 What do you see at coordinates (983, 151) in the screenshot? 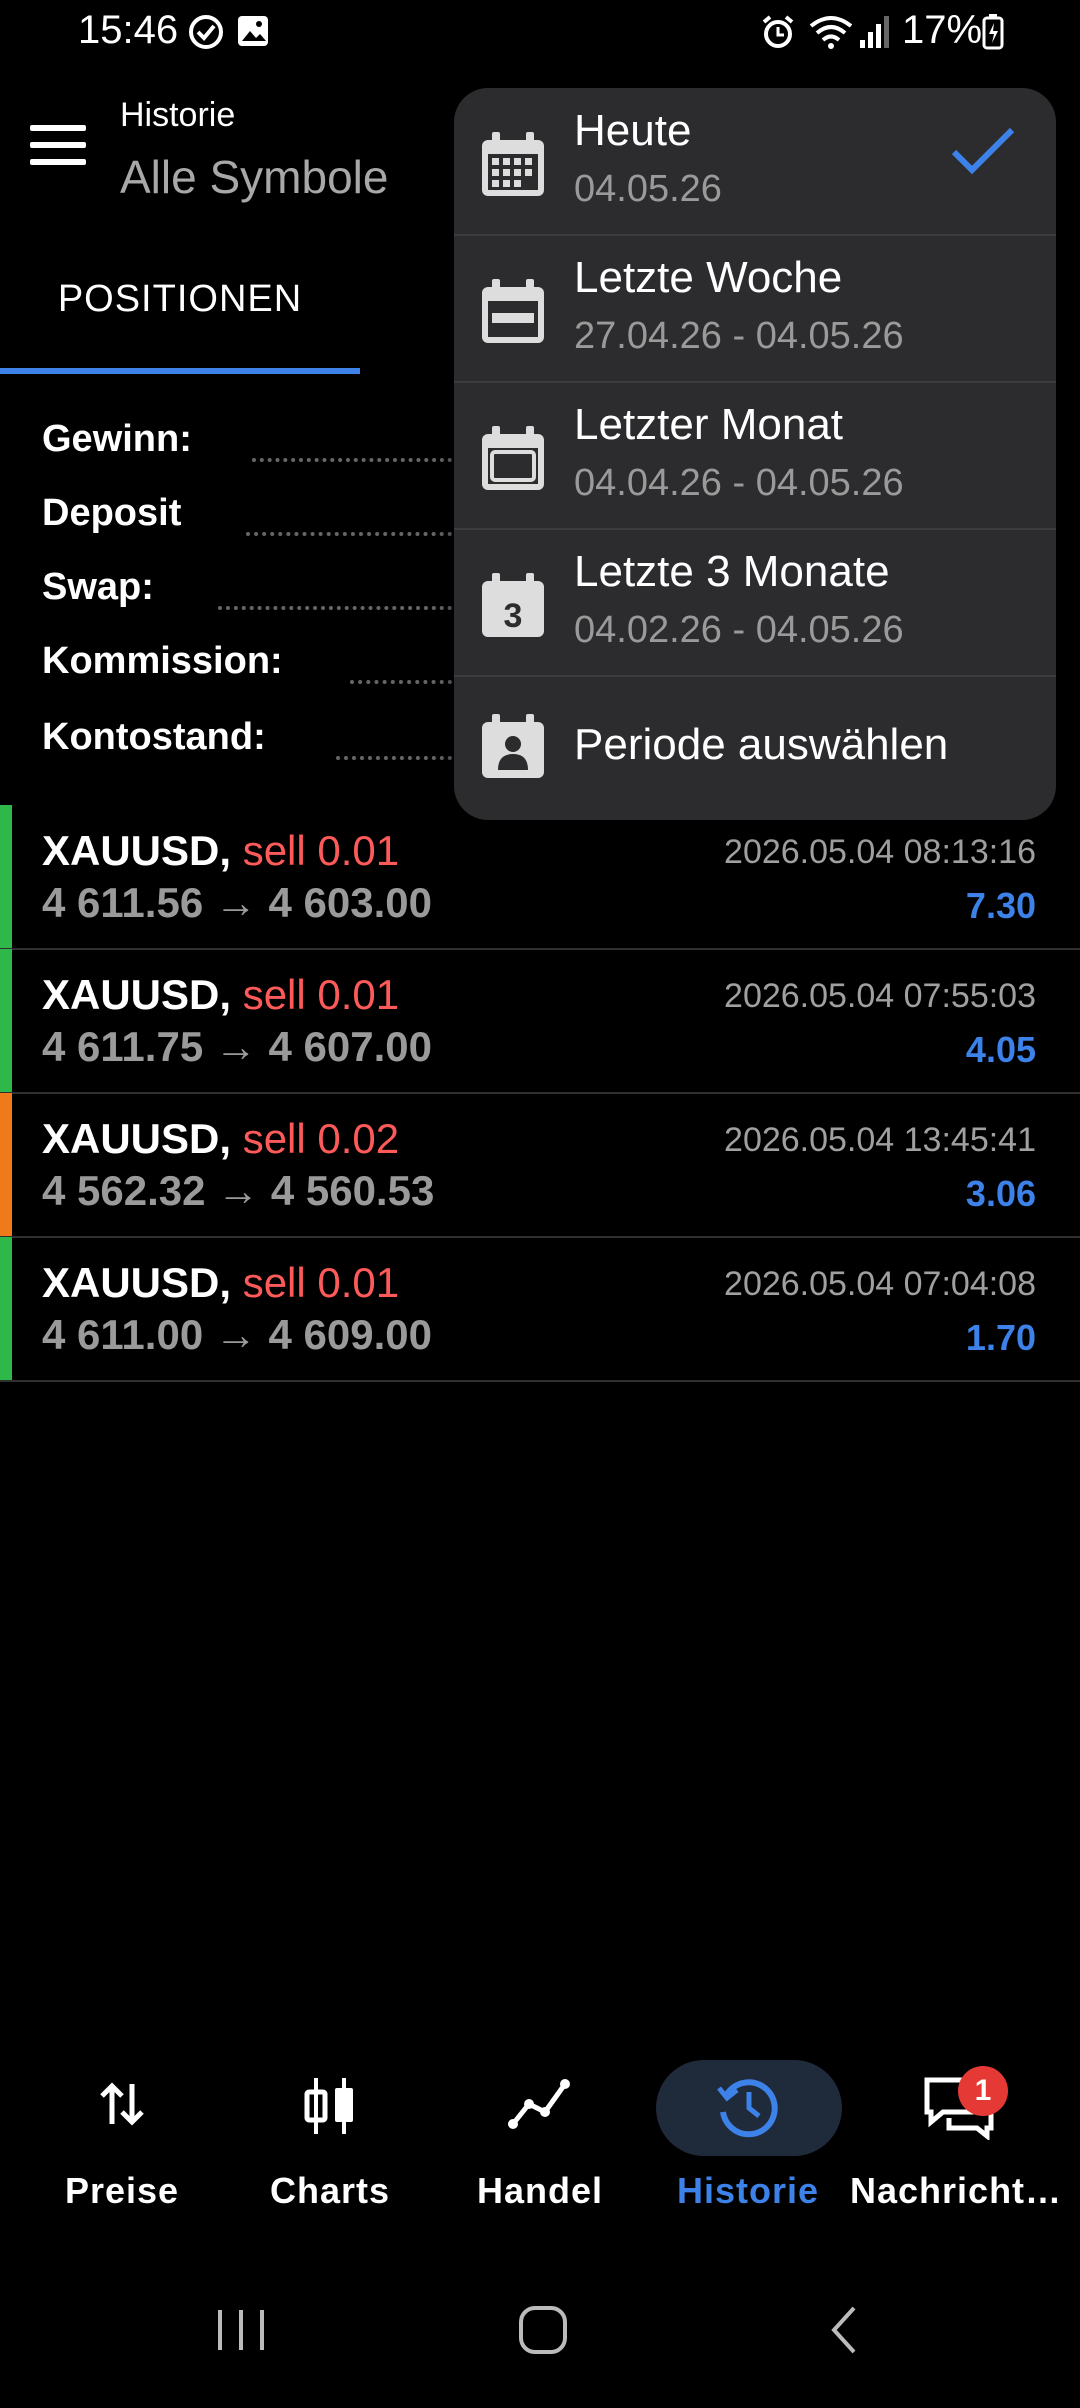
I see `check-icon` at bounding box center [983, 151].